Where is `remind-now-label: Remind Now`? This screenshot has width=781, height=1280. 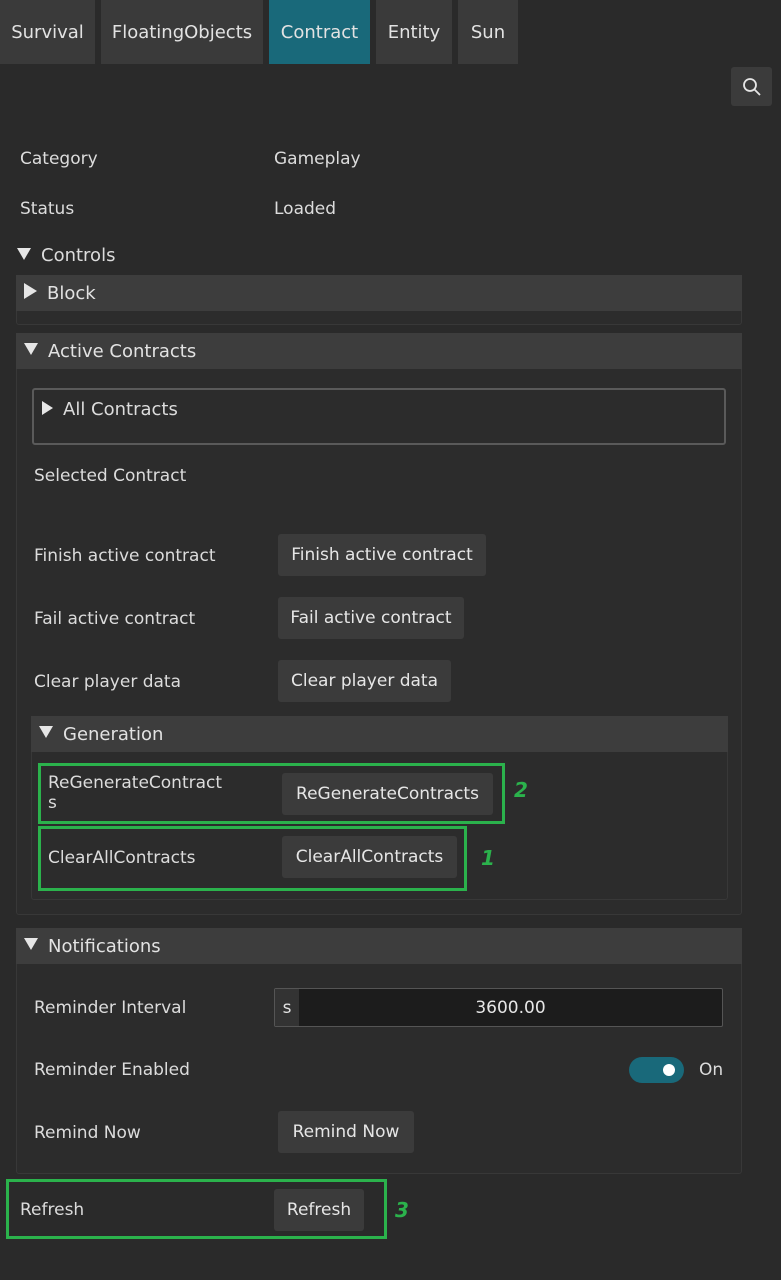 remind-now-label: Remind Now is located at coordinates (87, 1133).